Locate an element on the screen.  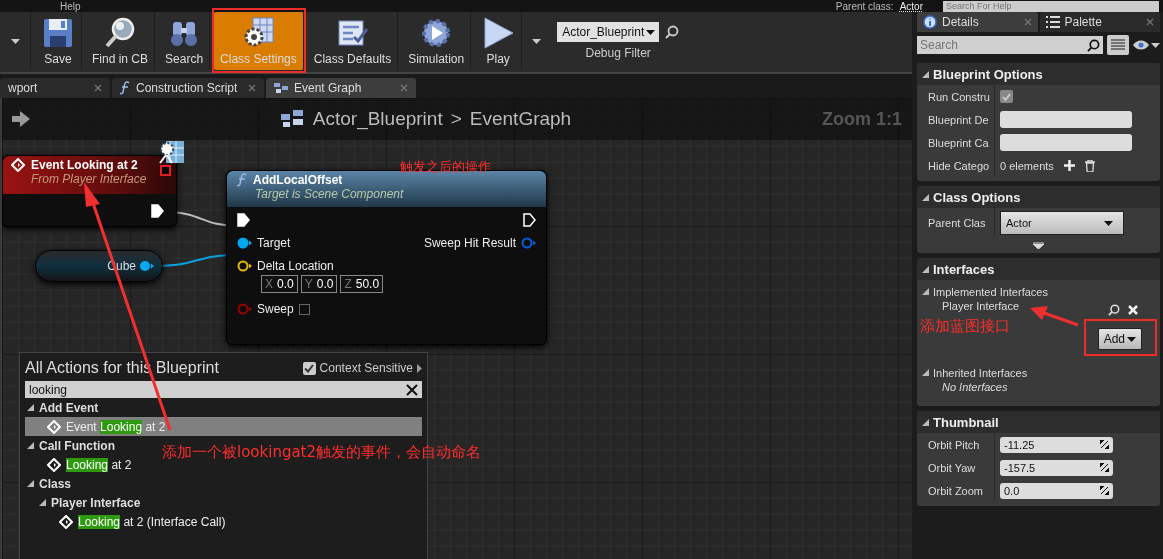
delegate-pin is located at coordinates (165, 170).